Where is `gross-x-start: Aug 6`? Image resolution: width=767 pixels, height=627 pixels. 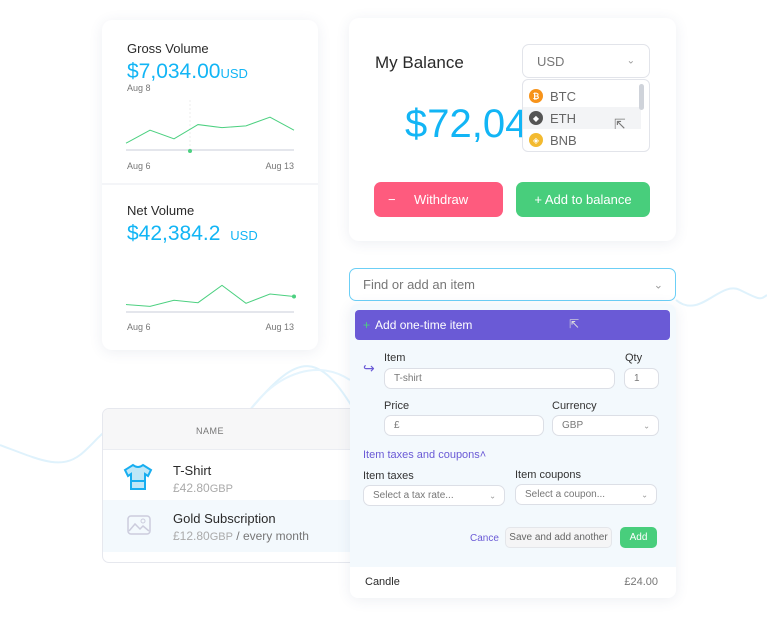 gross-x-start: Aug 6 is located at coordinates (139, 166).